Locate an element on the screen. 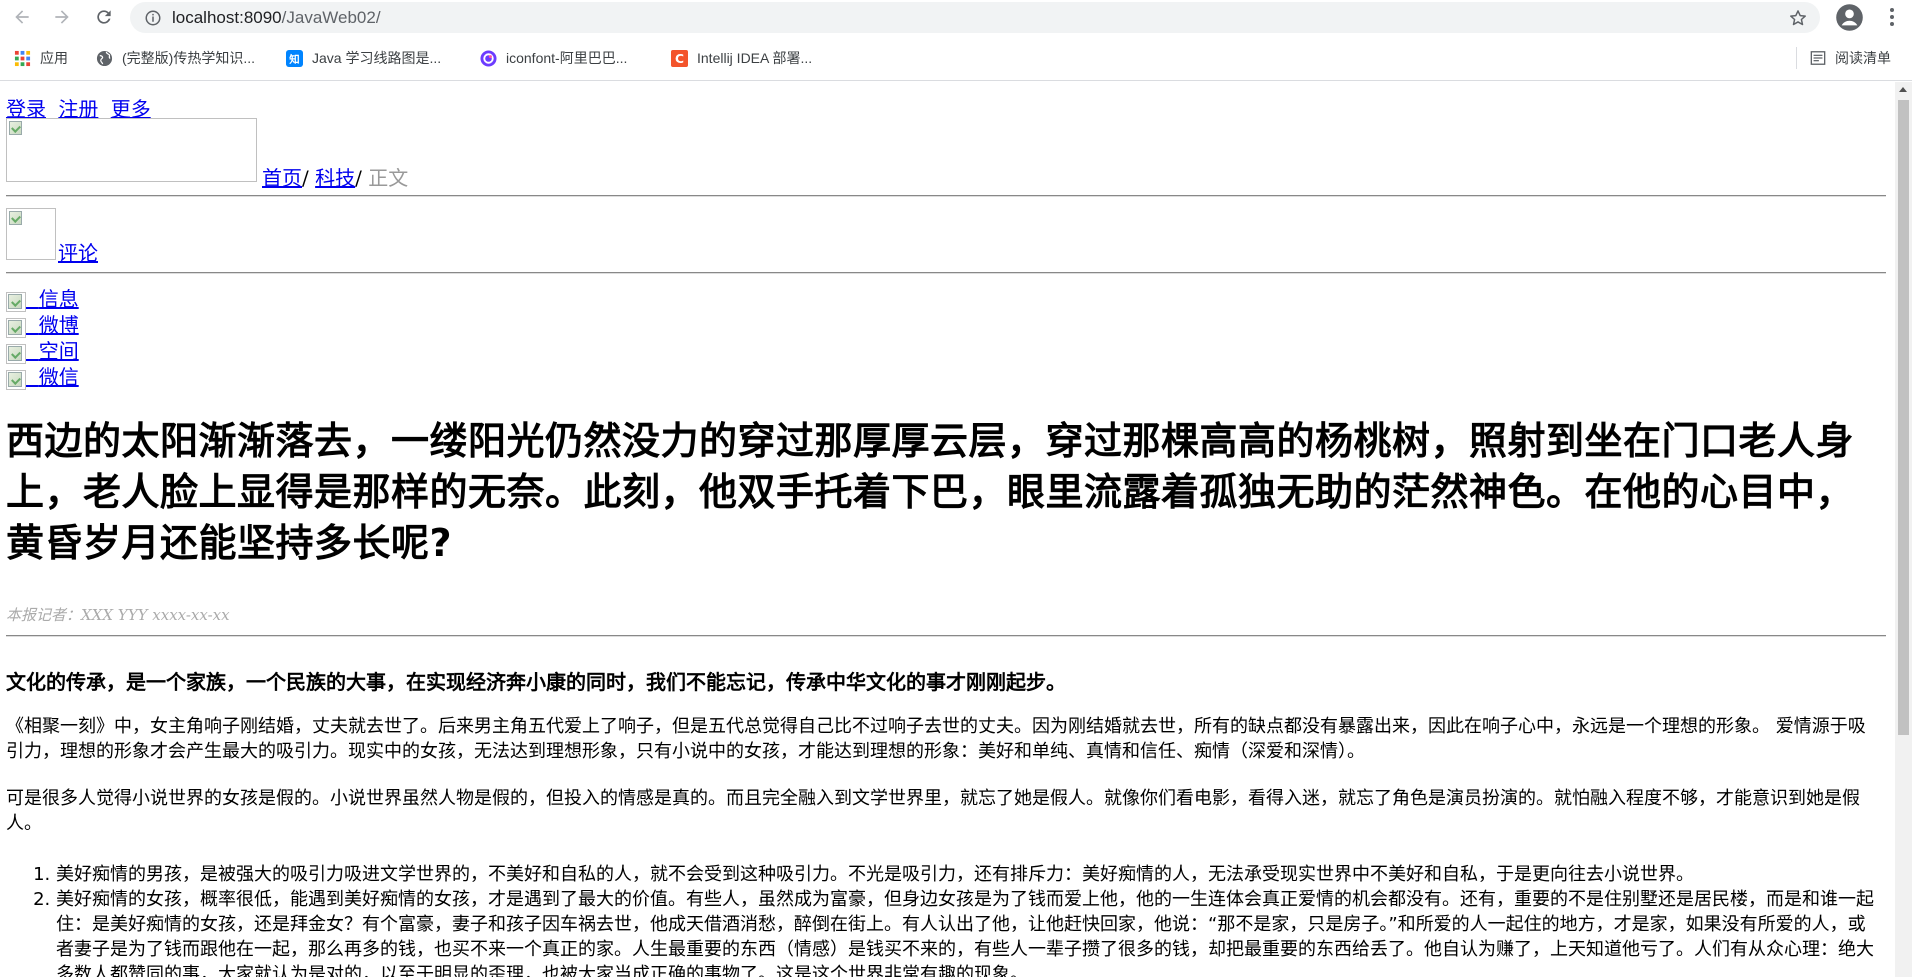 This screenshot has width=1912, height=977. article-byline: 本报记者：XXX YYY xxxx-xx-xx is located at coordinates (118, 615).